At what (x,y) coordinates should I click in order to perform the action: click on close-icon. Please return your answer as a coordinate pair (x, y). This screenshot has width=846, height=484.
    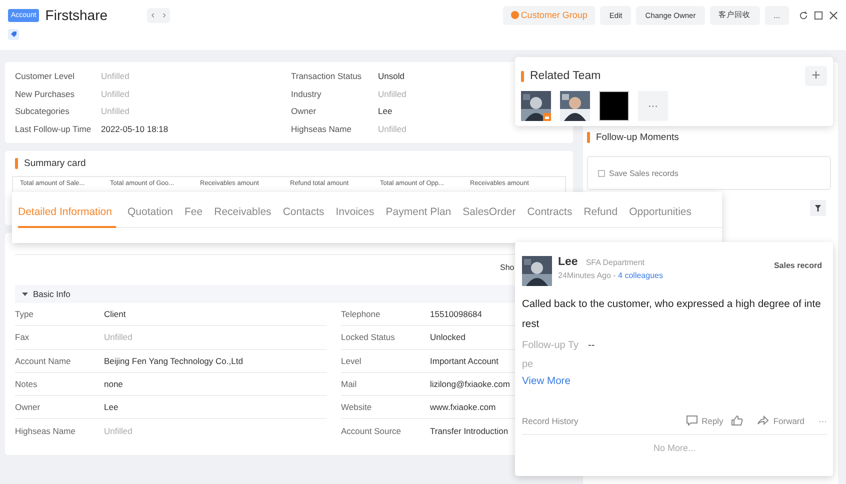
    Looking at the image, I should click on (833, 15).